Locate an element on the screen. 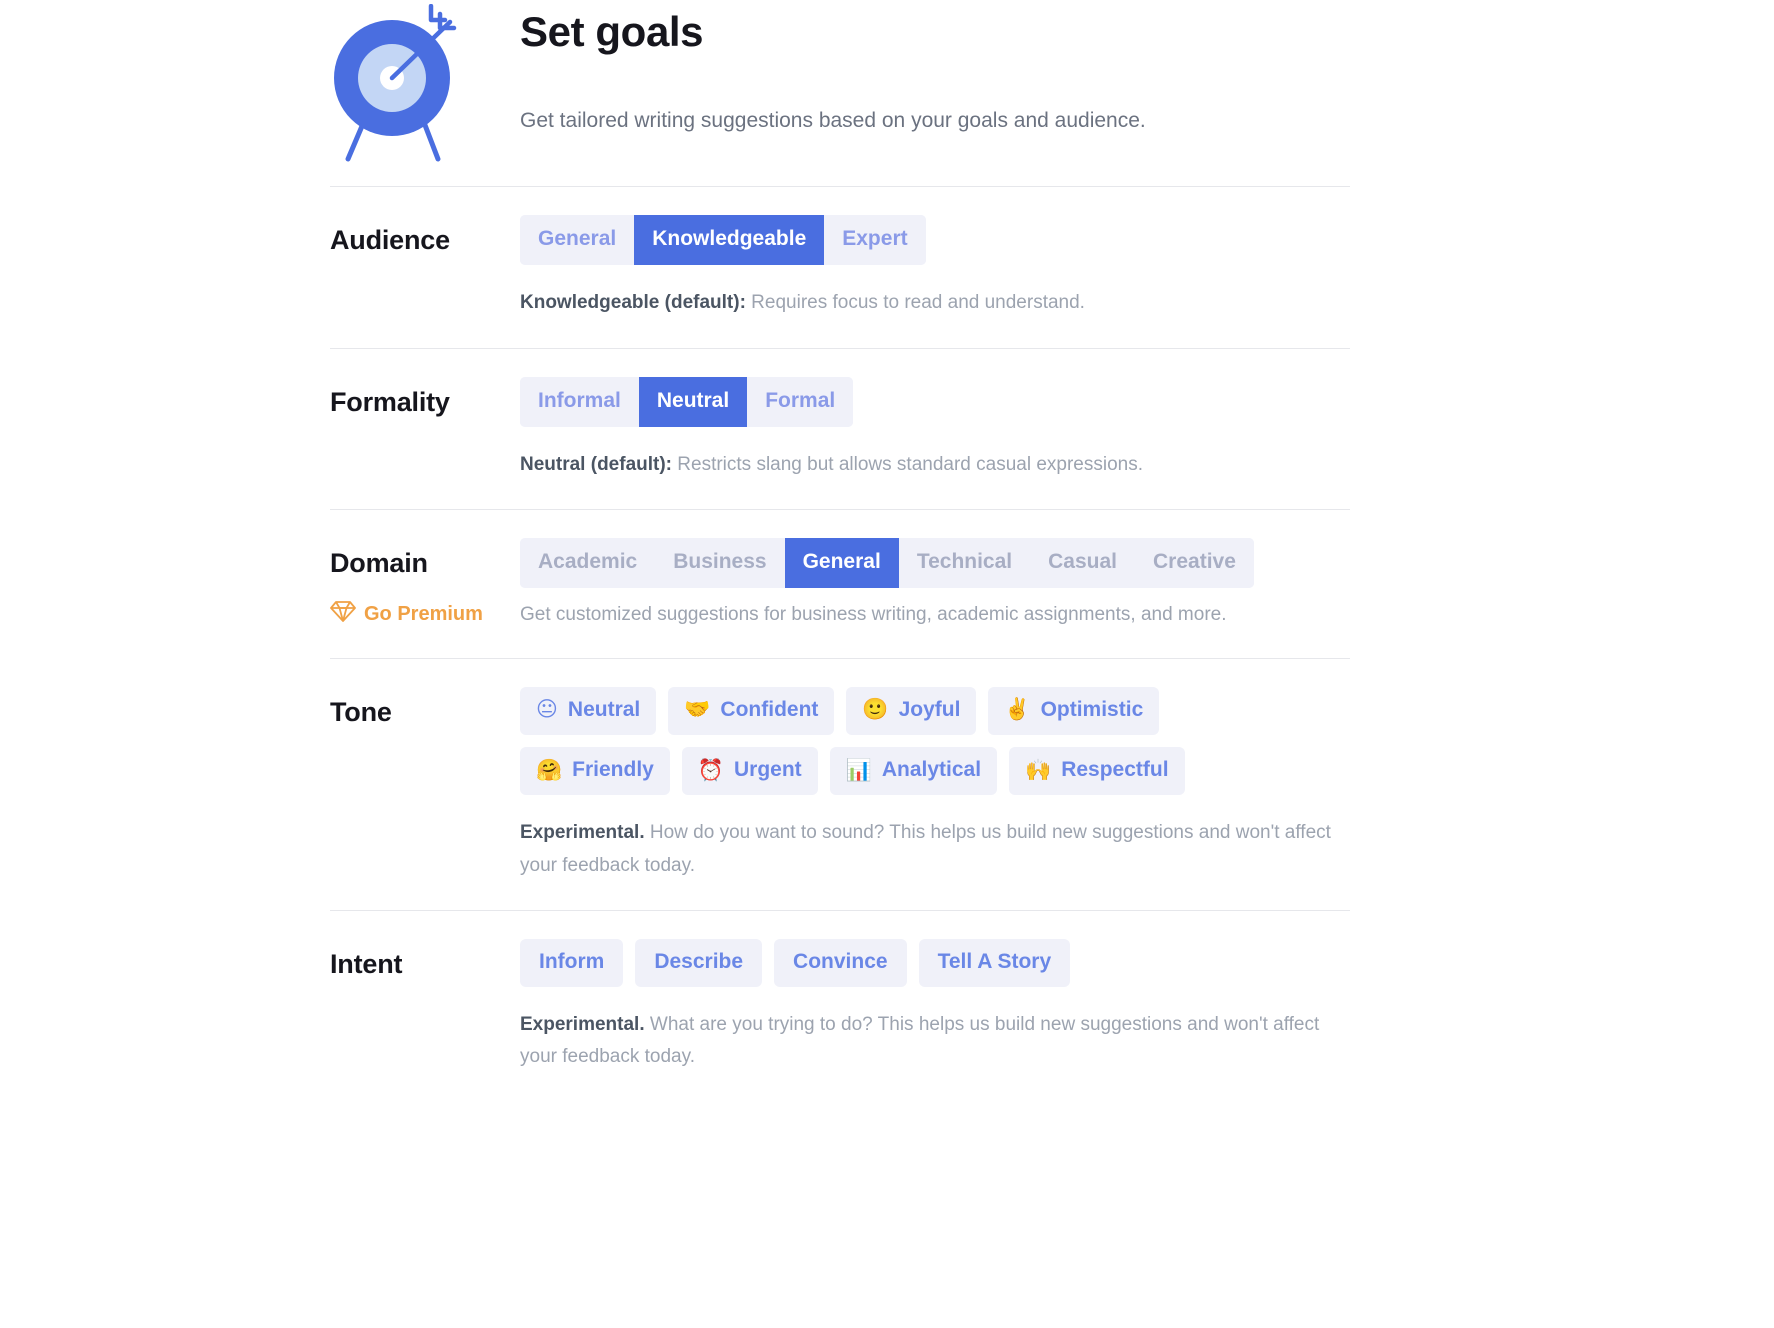 Image resolution: width=1774 pixels, height=1328 pixels. audience-helper-rest: Requires focus to read and understand. is located at coordinates (915, 303).